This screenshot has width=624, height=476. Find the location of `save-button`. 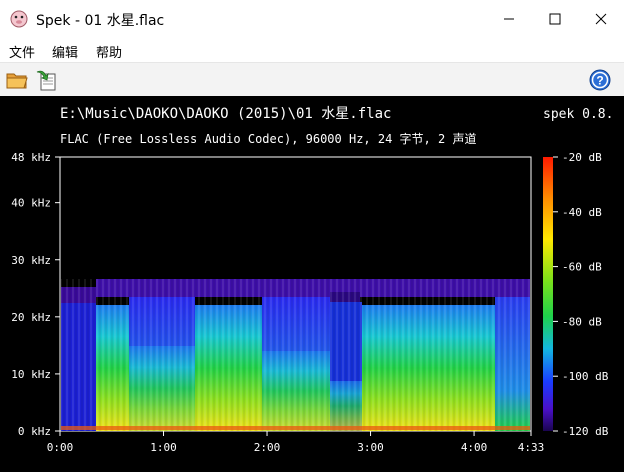

save-button is located at coordinates (46, 80).